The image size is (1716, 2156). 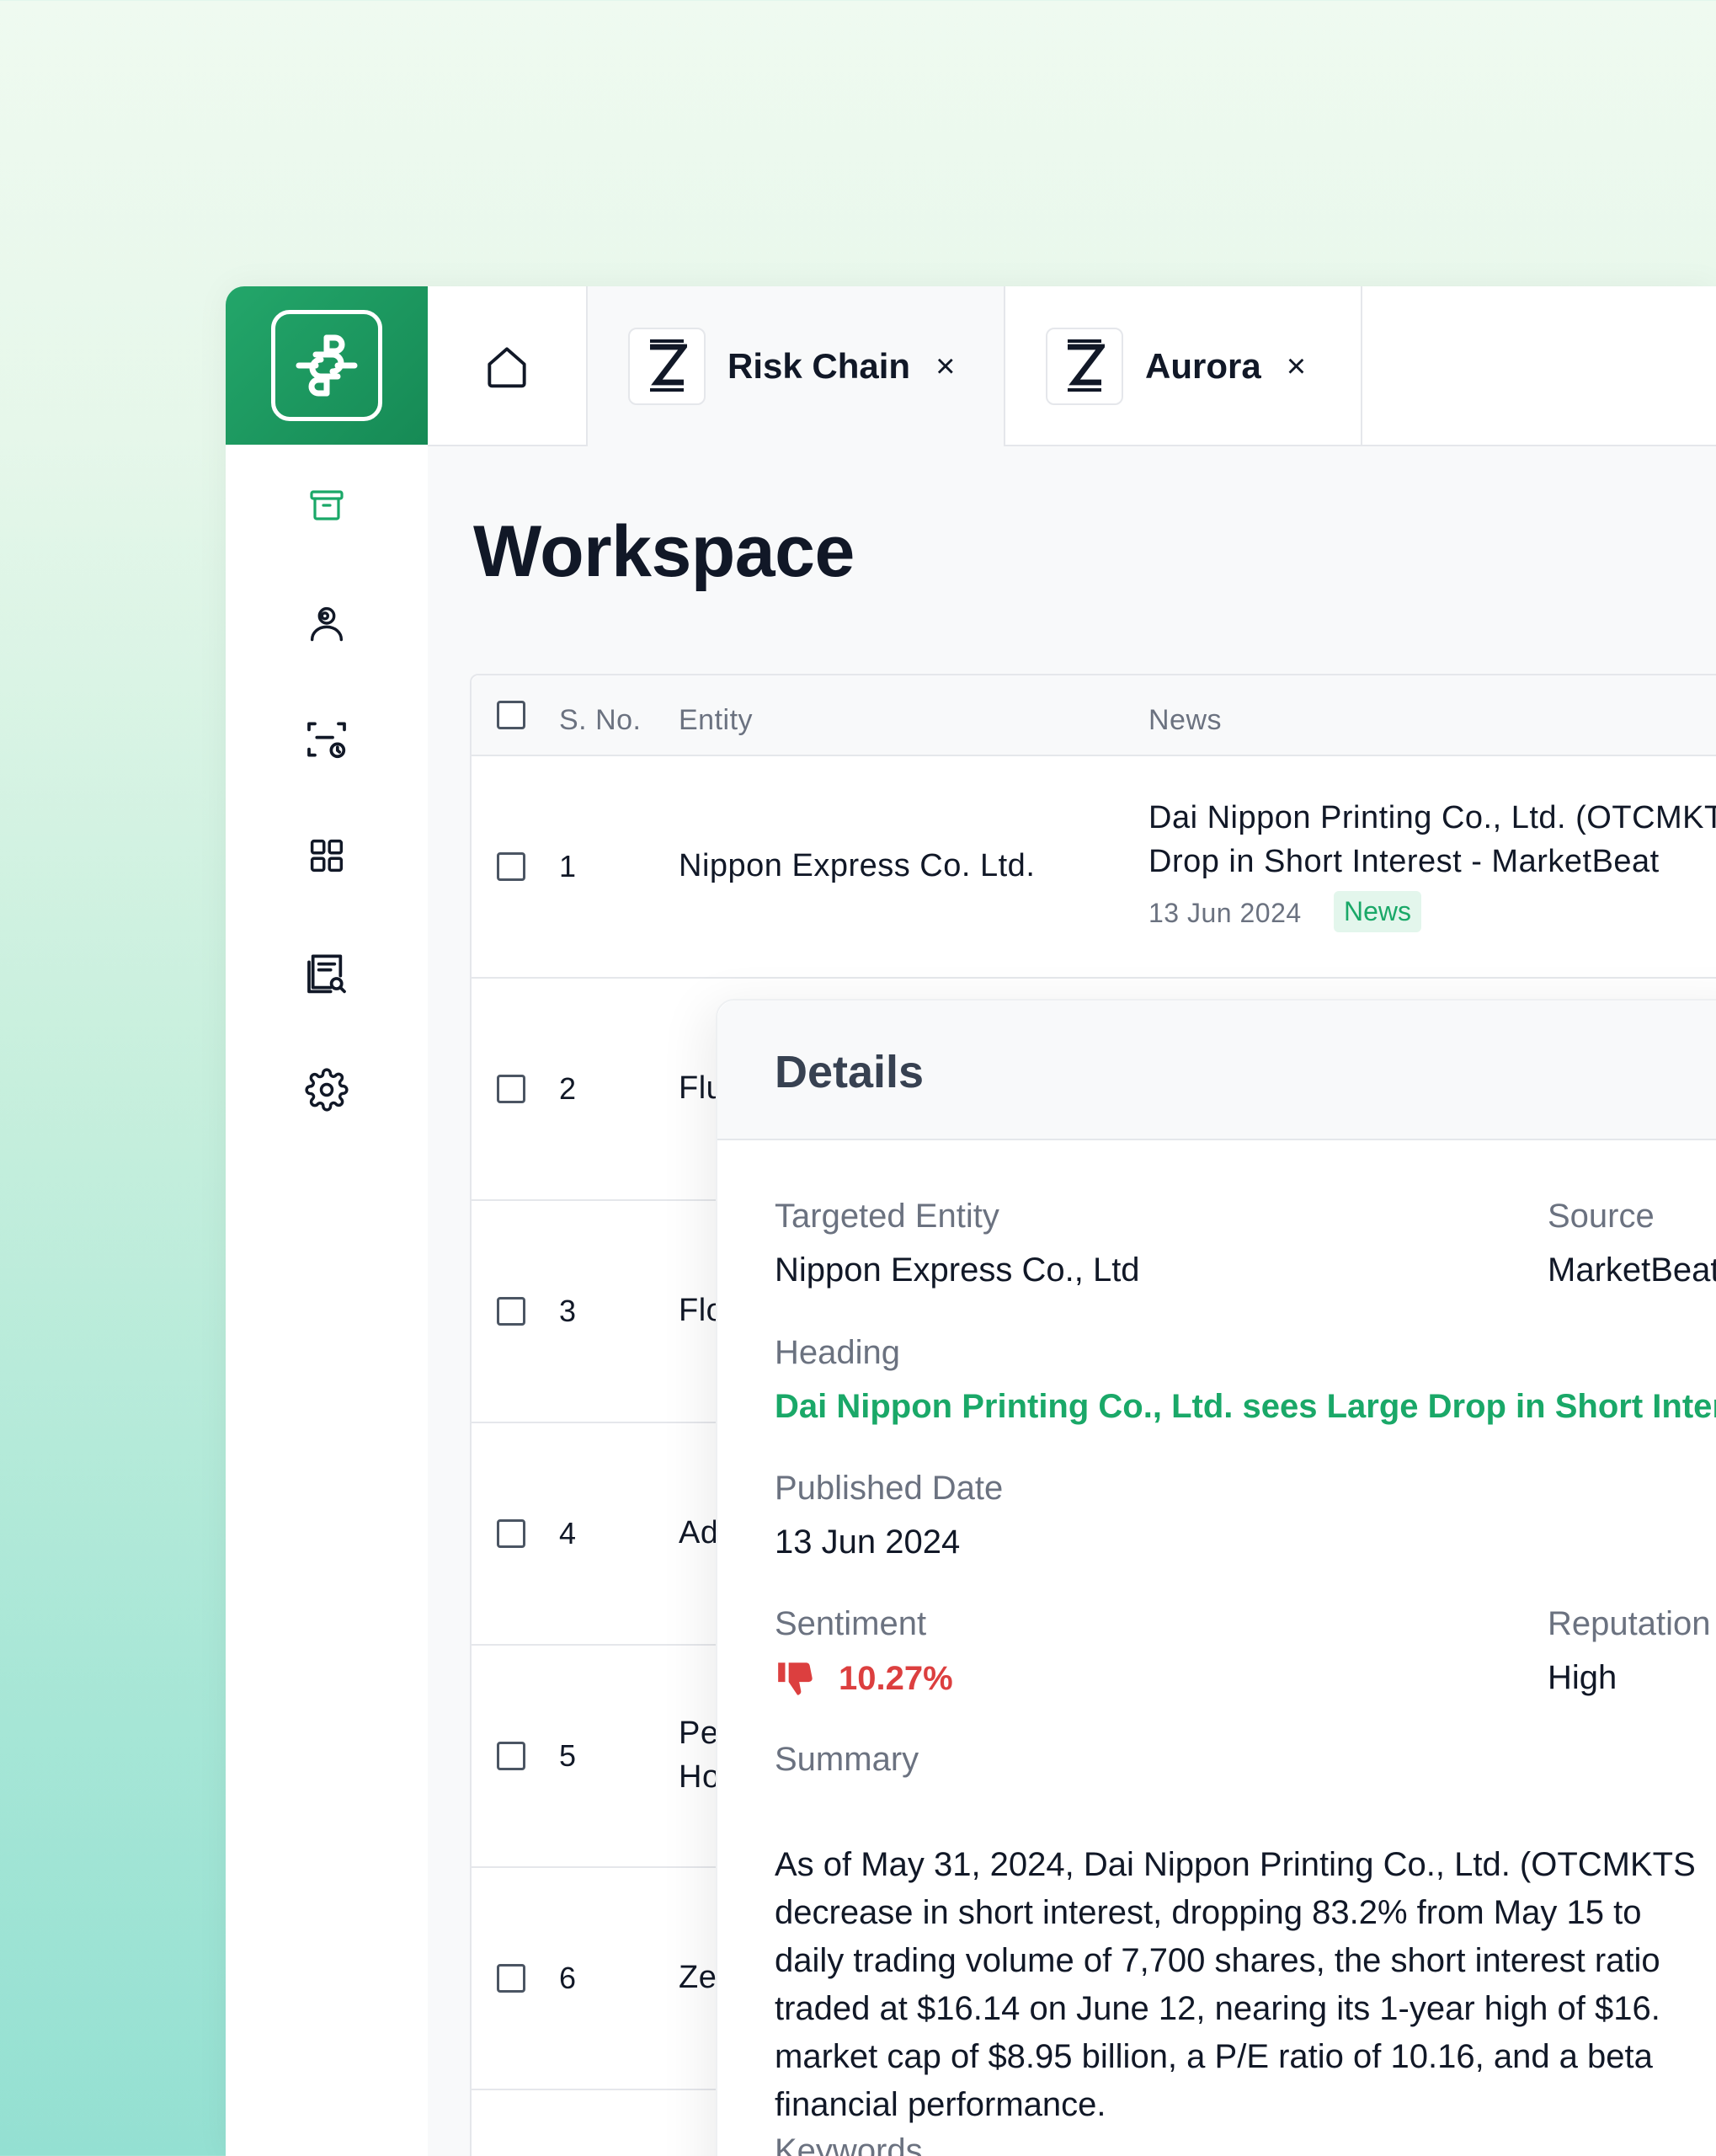 I want to click on user-search-icon, so click(x=326, y=623).